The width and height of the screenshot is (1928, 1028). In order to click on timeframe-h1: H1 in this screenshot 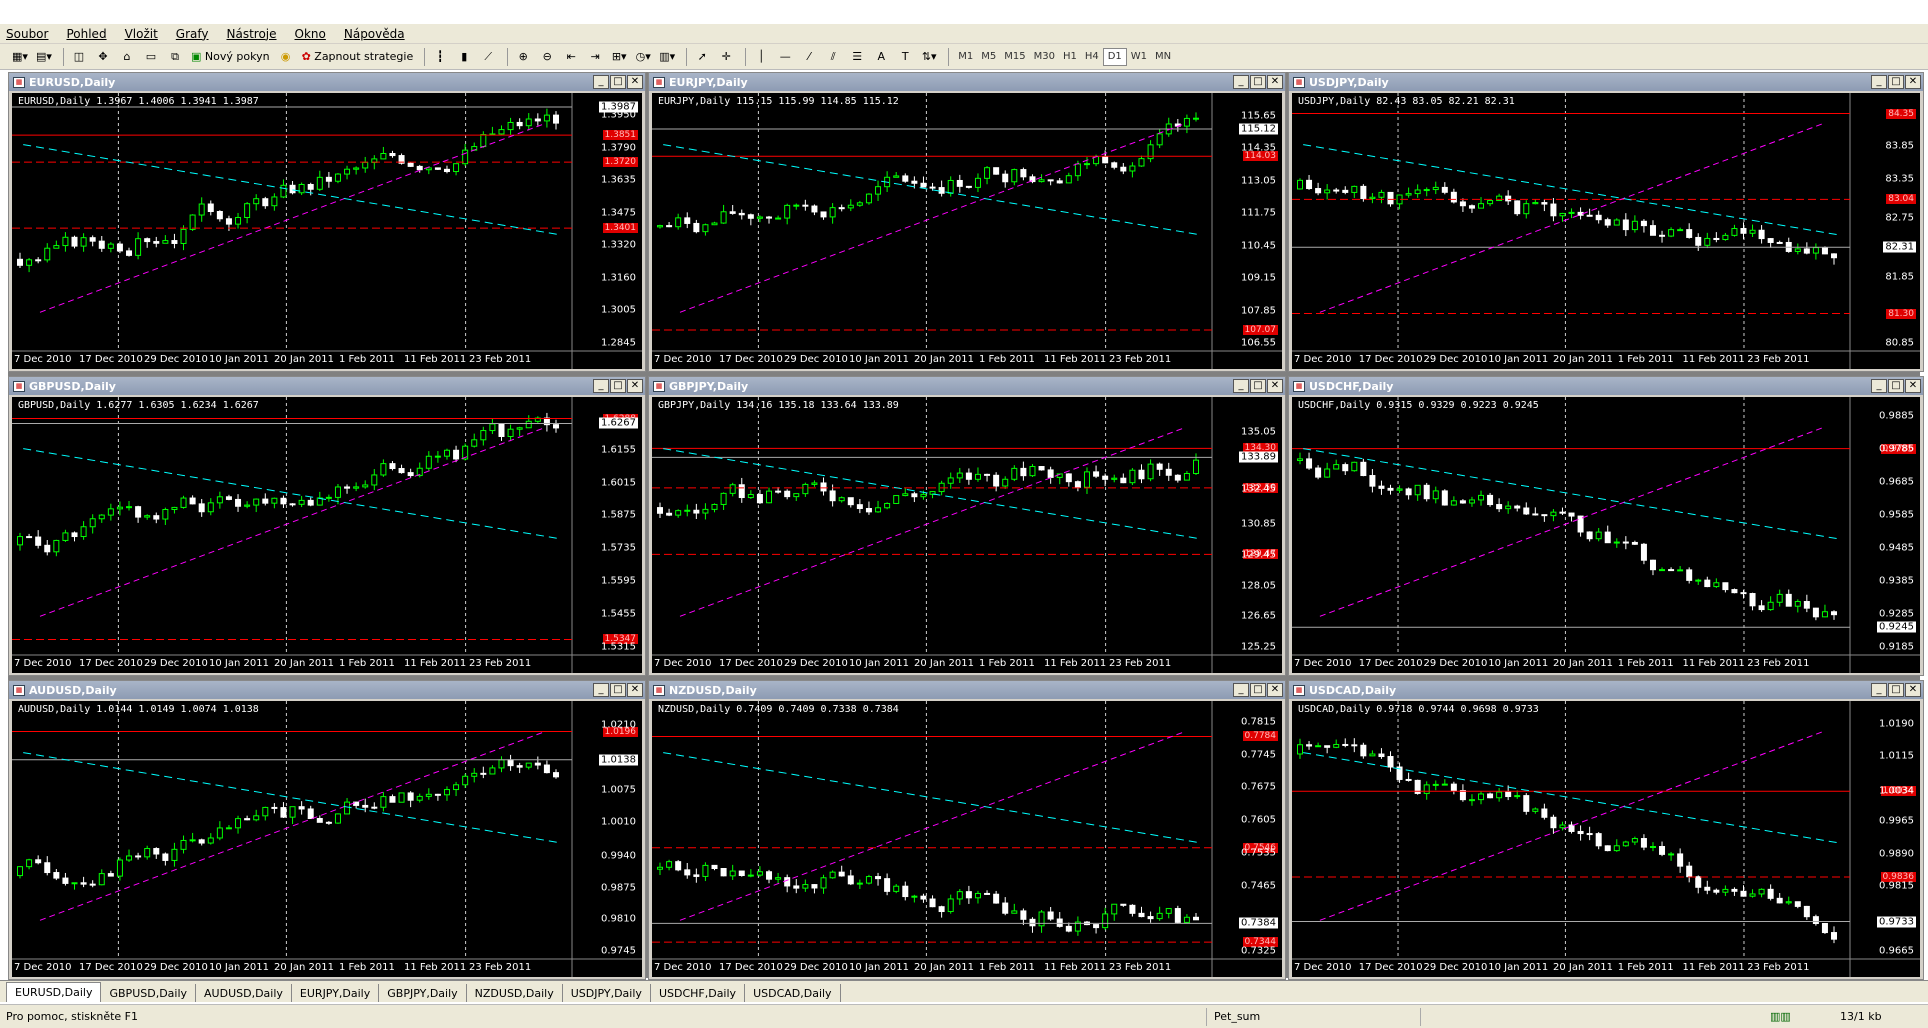, I will do `click(1070, 57)`.